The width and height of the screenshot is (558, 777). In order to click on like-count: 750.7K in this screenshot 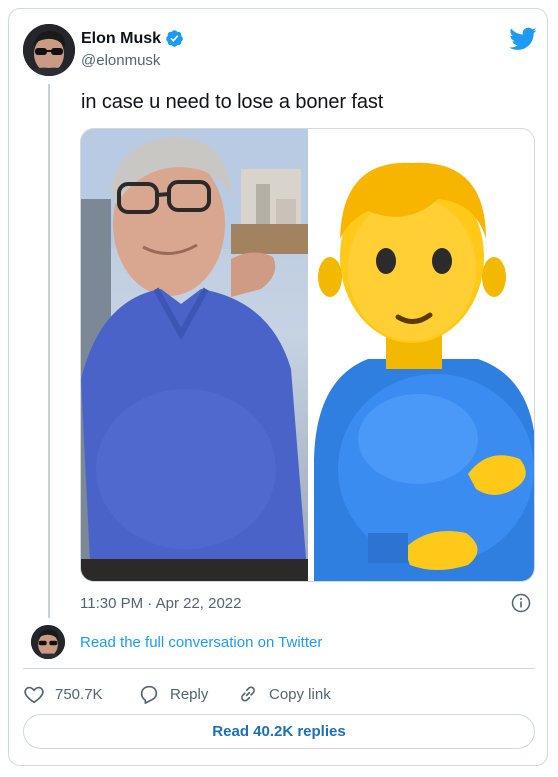, I will do `click(79, 694)`.